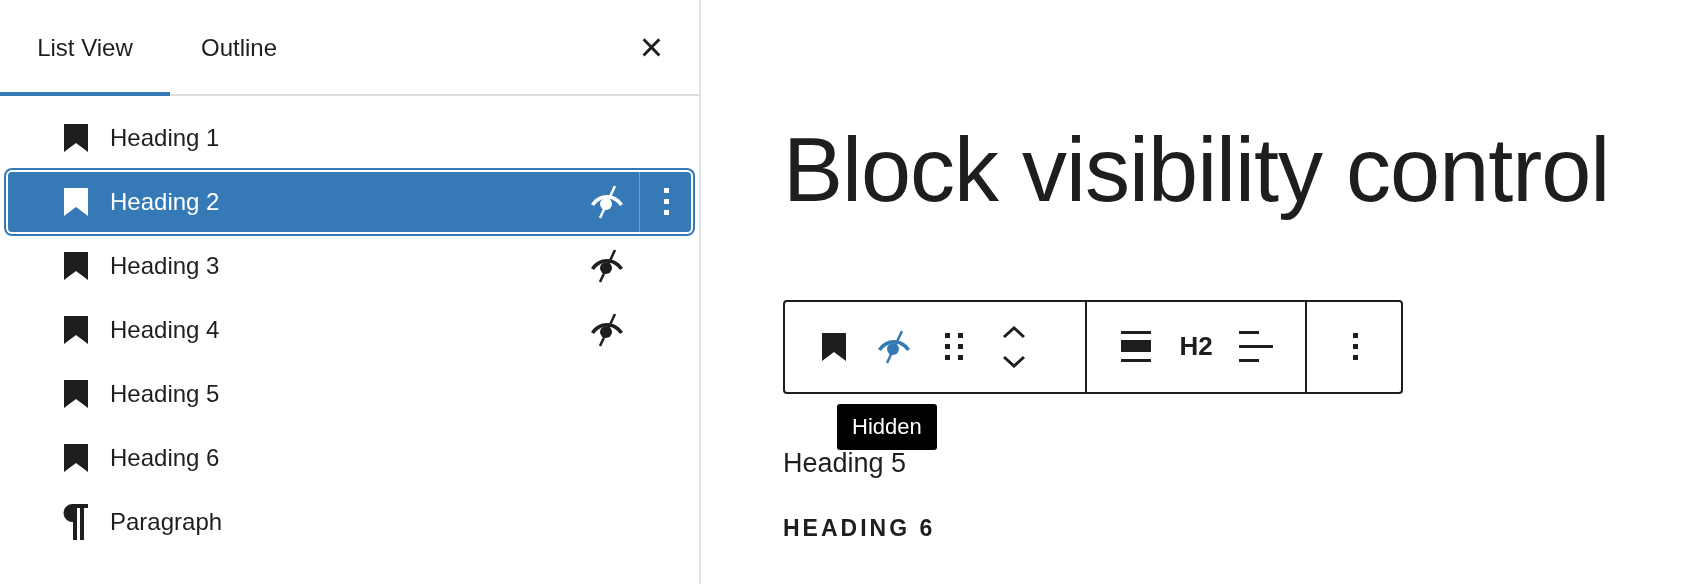 The height and width of the screenshot is (584, 1692). Describe the element at coordinates (845, 463) in the screenshot. I see `heading-text: Heading 5` at that location.